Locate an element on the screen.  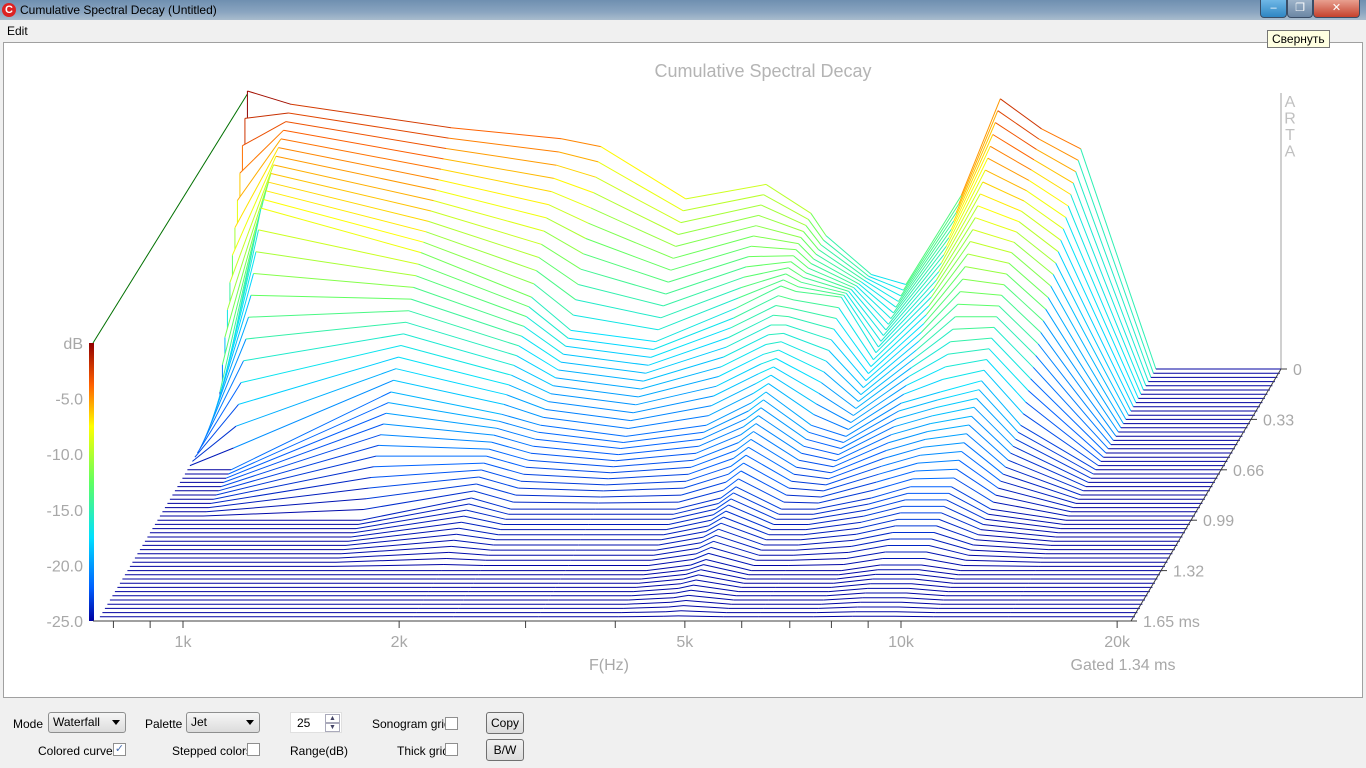
minimize-button: – is located at coordinates (1273, 9).